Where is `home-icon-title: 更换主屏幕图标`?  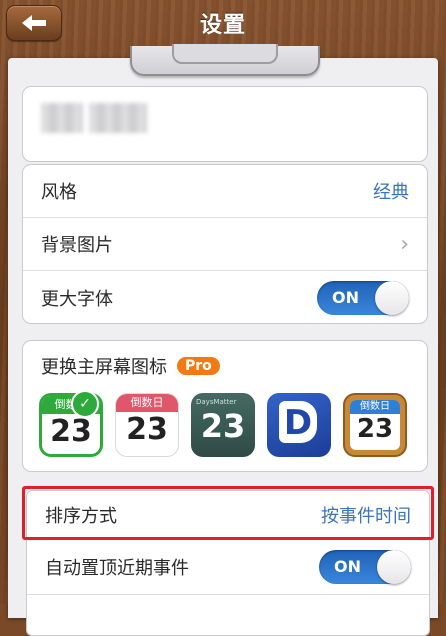
home-icon-title: 更换主屏幕图标 is located at coordinates (104, 367).